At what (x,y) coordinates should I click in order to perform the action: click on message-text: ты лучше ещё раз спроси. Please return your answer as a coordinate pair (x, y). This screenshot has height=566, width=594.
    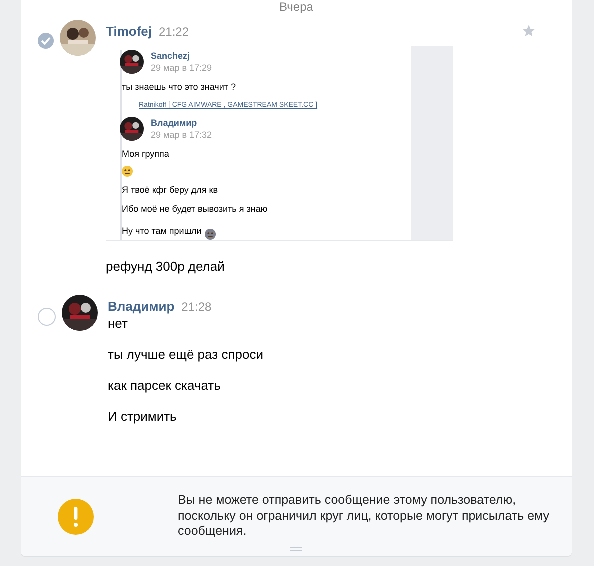
    Looking at the image, I should click on (186, 355).